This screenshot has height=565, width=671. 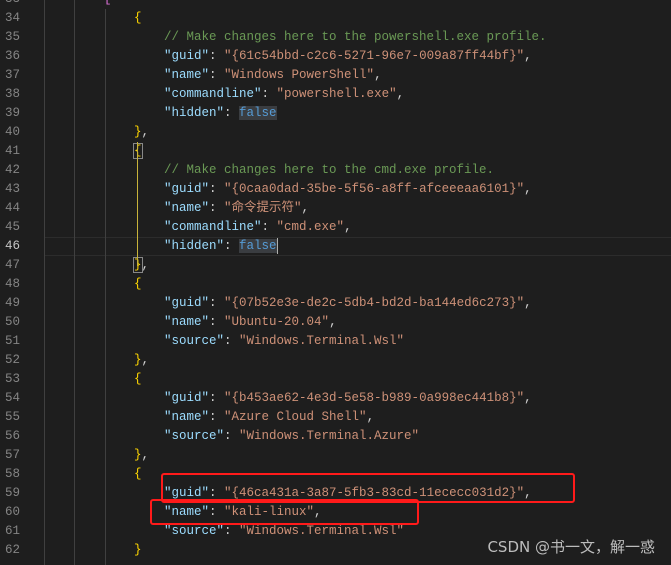 I want to click on code-token: false, so click(x=258, y=246).